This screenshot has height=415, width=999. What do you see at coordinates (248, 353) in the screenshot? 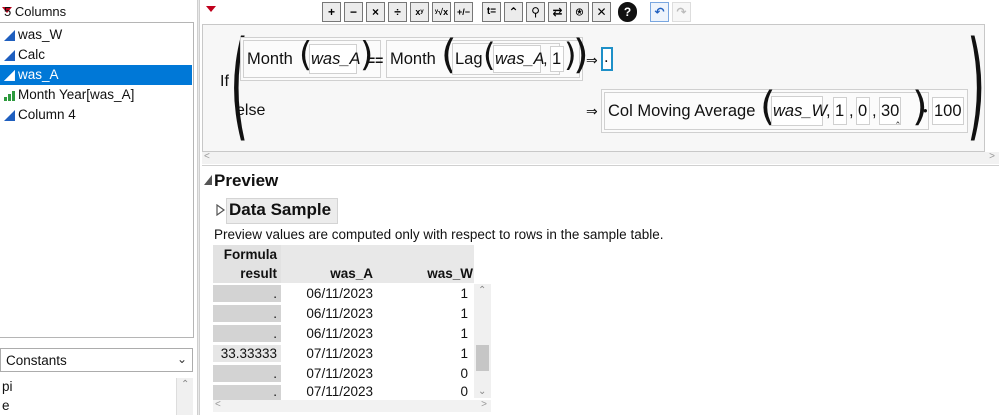
I see `formula-result-value: 33.33333` at bounding box center [248, 353].